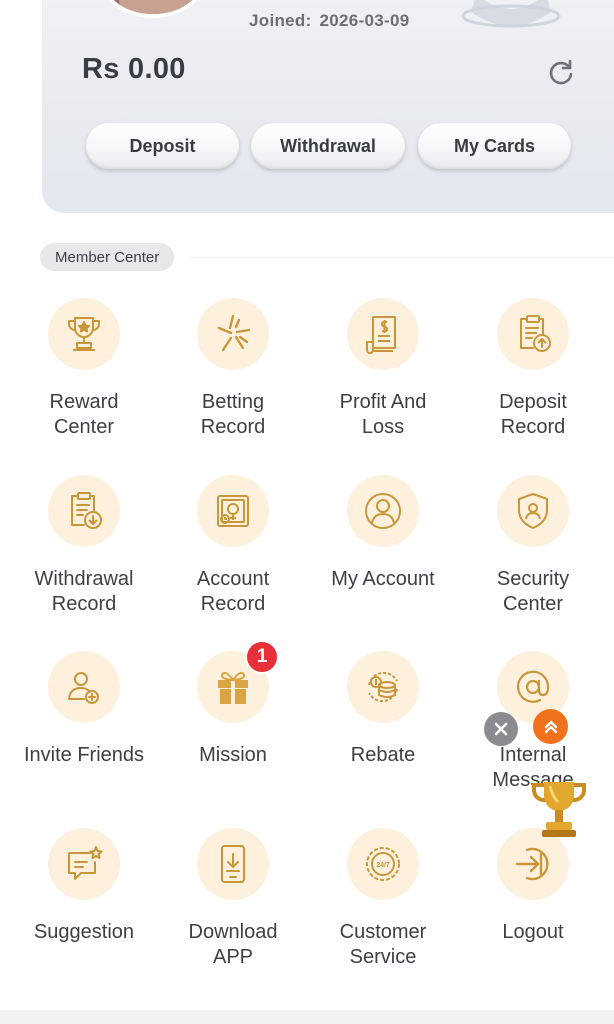 Image resolution: width=614 pixels, height=1024 pixels. I want to click on menu-item-label: Account Record, so click(233, 591).